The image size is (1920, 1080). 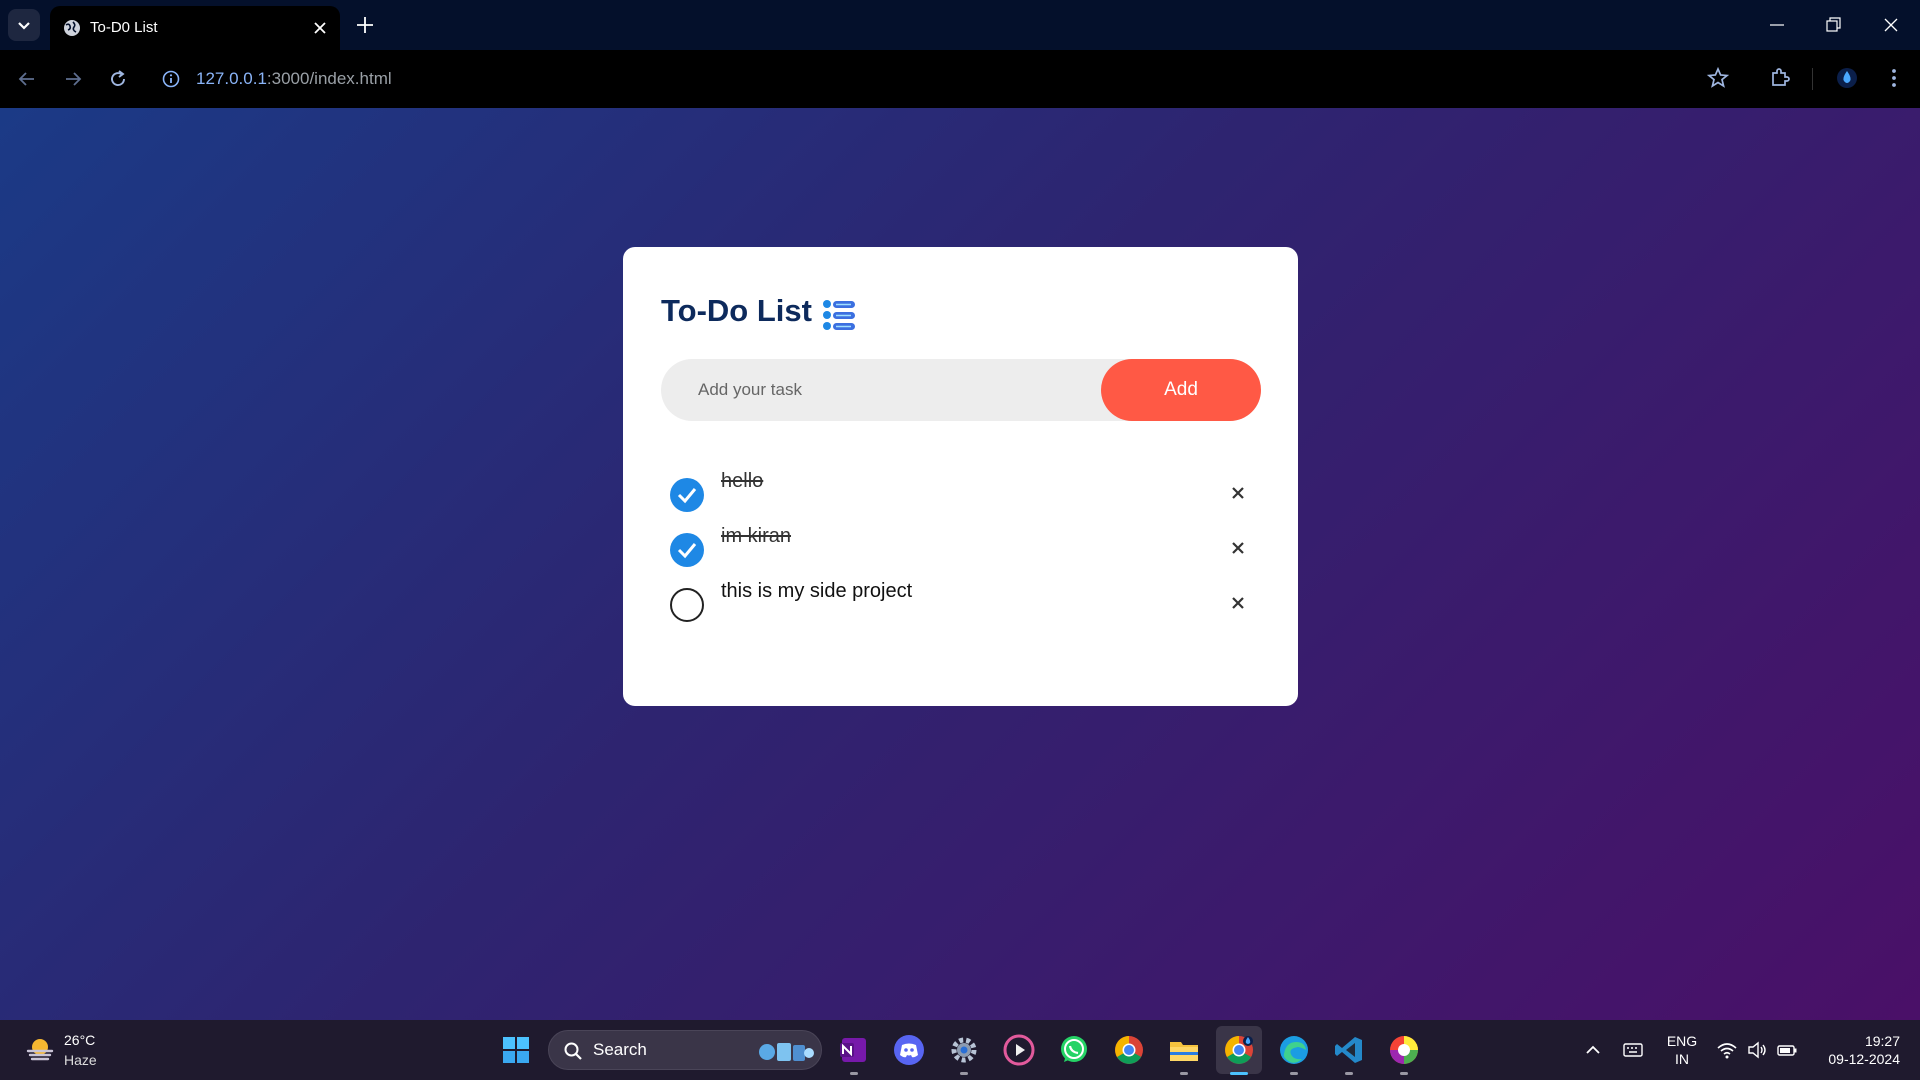 I want to click on keyboard-icon, so click(x=1633, y=1050).